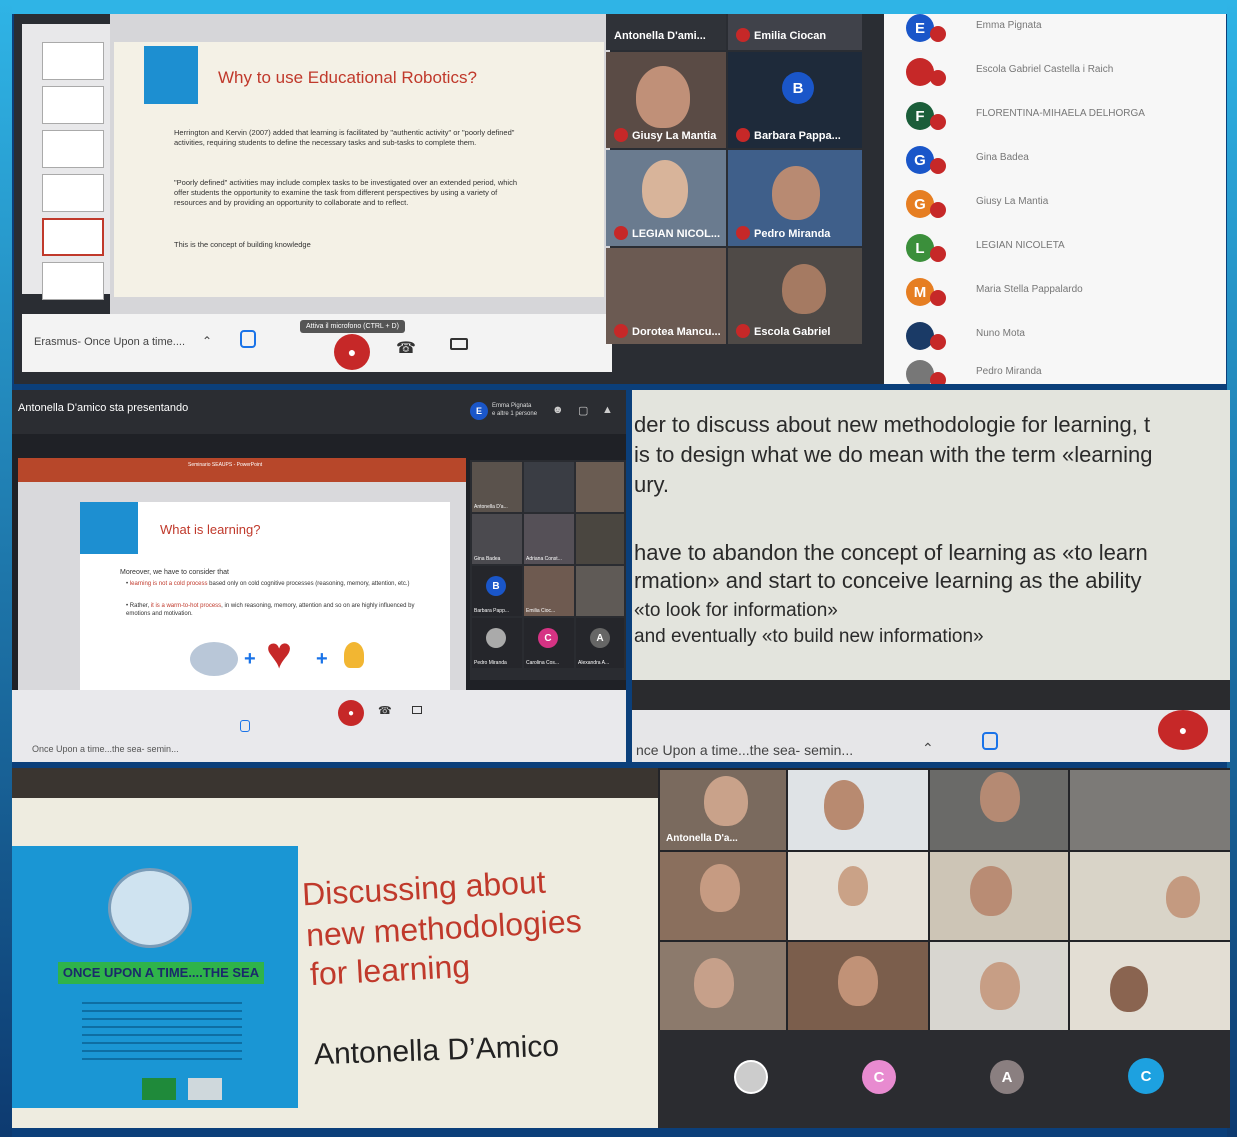 The width and height of the screenshot is (1237, 1137). I want to click on people-icon: ☻, so click(558, 410).